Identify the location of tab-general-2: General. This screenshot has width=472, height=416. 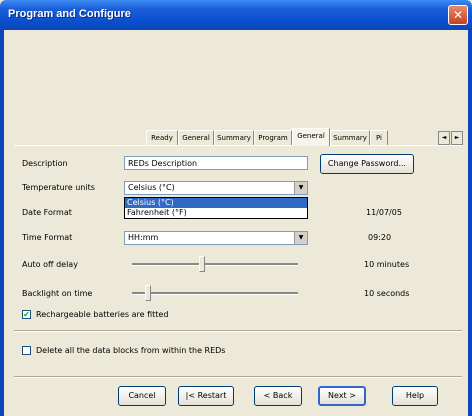
(311, 137).